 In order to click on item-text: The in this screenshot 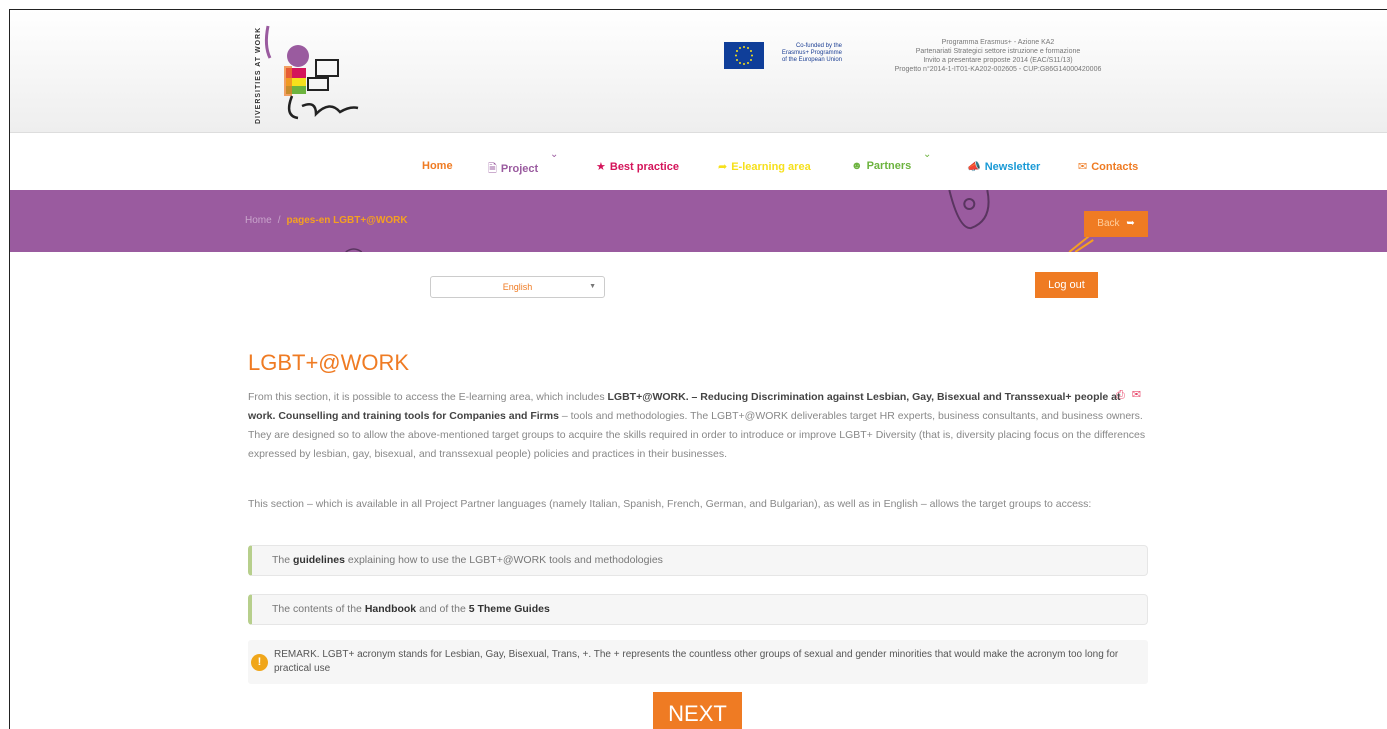, I will do `click(283, 560)`.